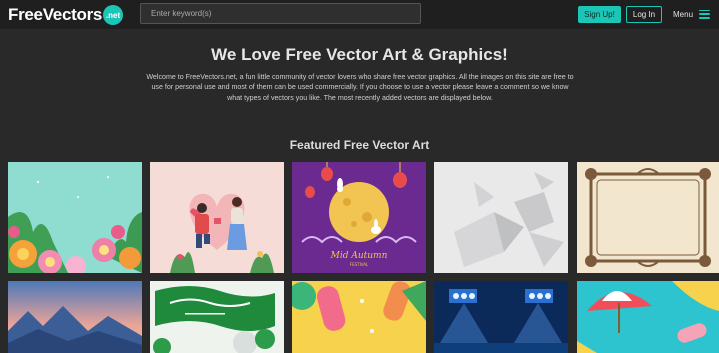 The image size is (719, 353). I want to click on page-title: We Love Free Vector Art & Graphics!, so click(359, 54).